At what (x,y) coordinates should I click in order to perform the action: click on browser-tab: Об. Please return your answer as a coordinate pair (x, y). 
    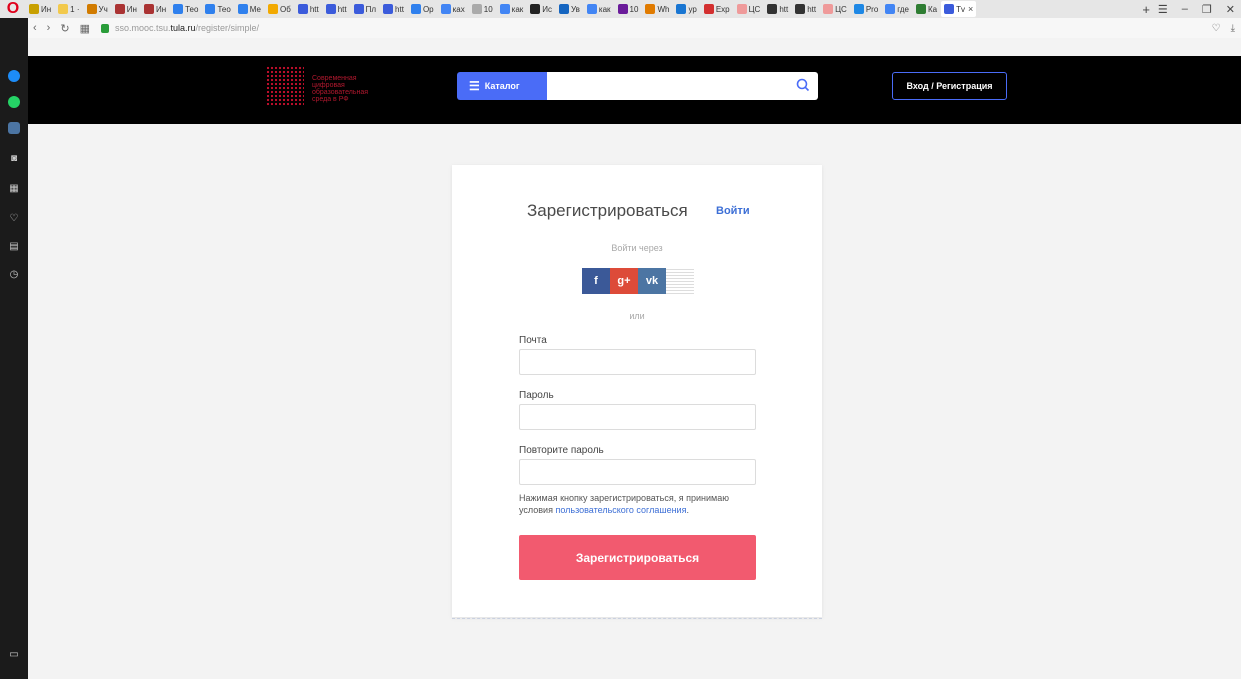
    Looking at the image, I should click on (279, 9).